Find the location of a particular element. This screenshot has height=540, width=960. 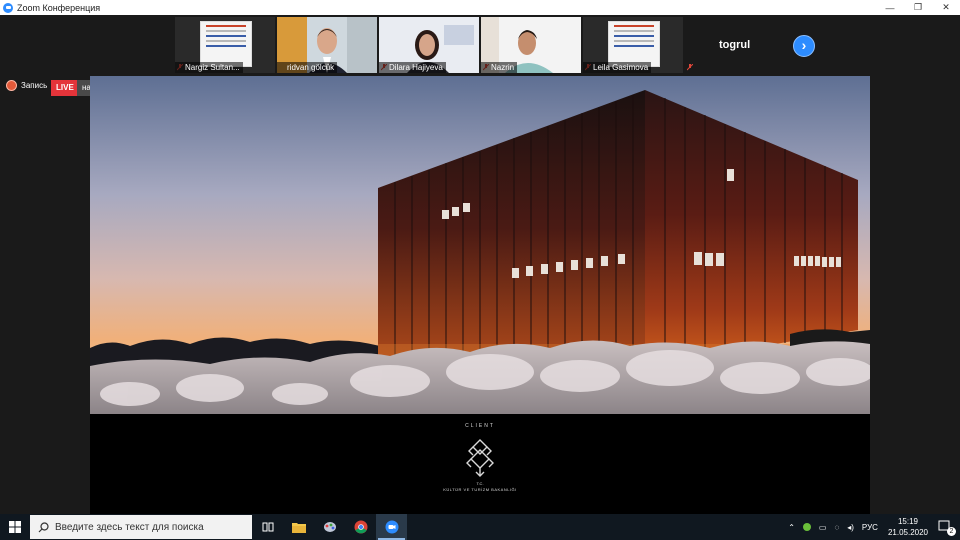

chevron-up-icon: ⌃ is located at coordinates (791, 527).